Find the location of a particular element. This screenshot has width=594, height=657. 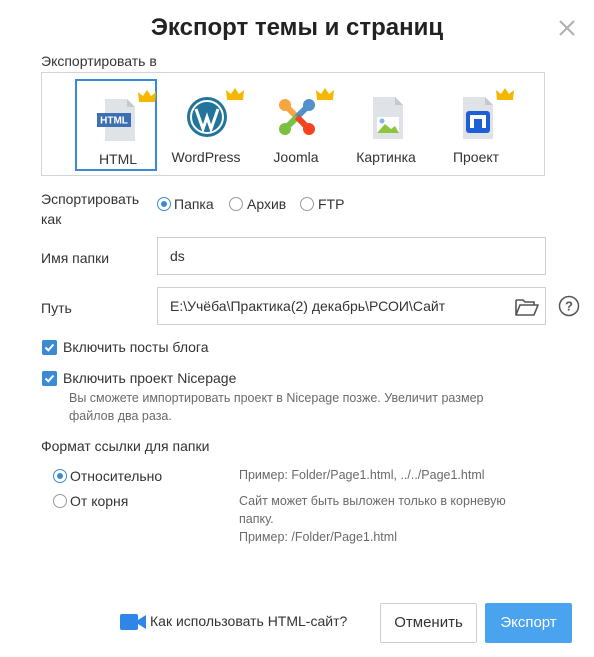

include-blog-checkbox is located at coordinates (49, 347).